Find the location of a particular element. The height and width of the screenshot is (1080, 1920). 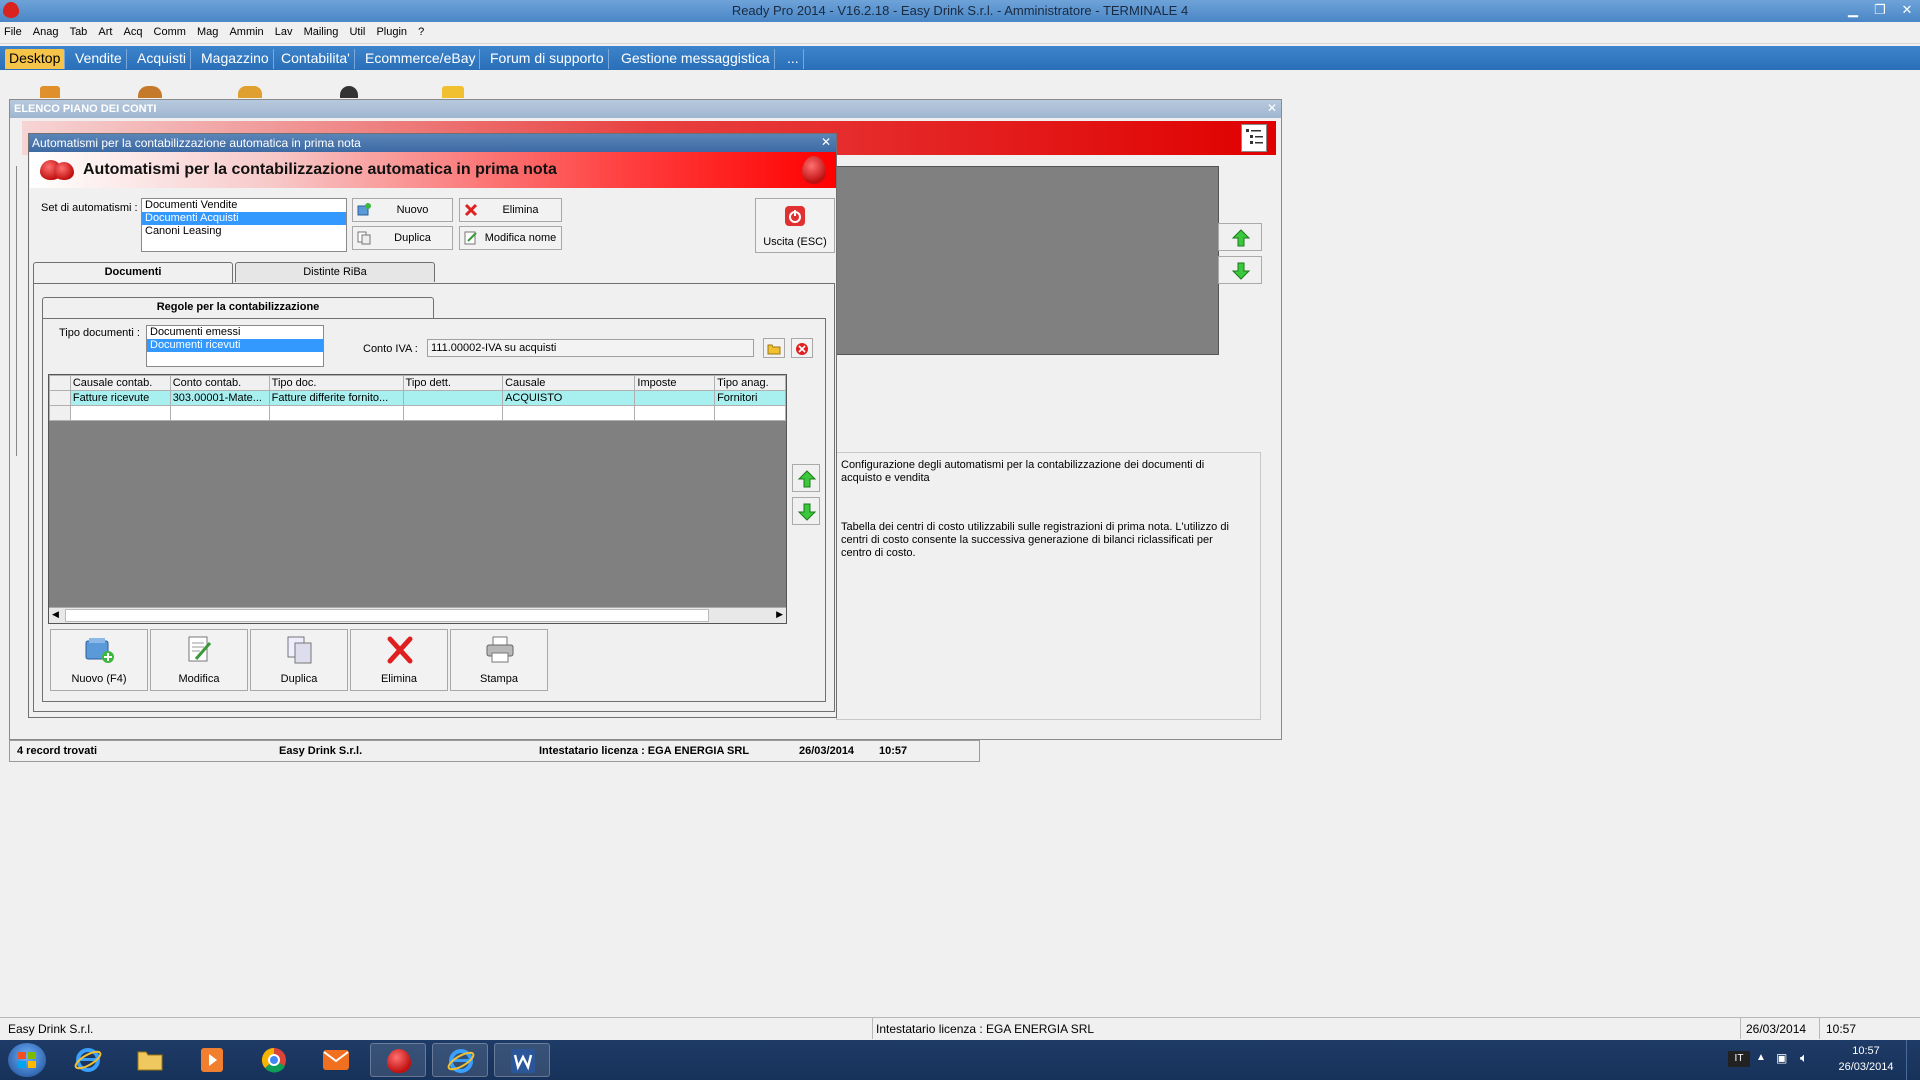

list-item: Documenti Acquisti is located at coordinates (244, 218).